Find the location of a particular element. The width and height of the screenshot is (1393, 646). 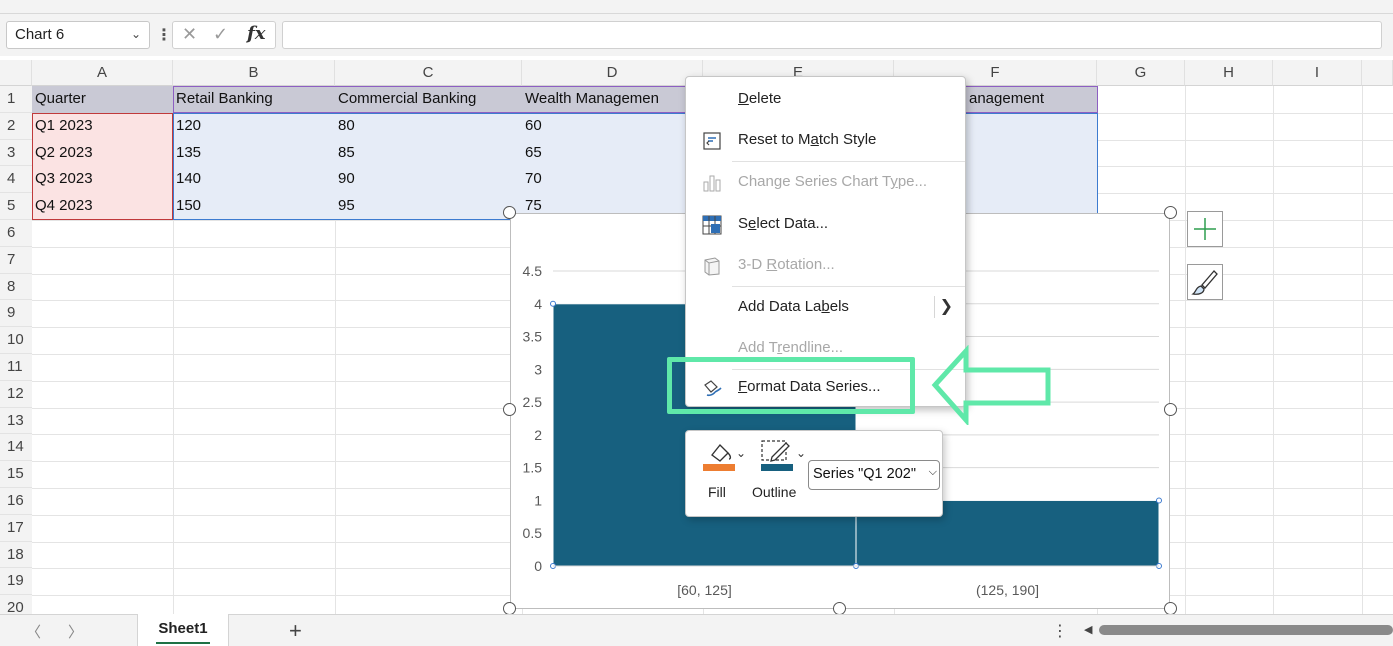

row-header-6: 6 is located at coordinates (16, 233).